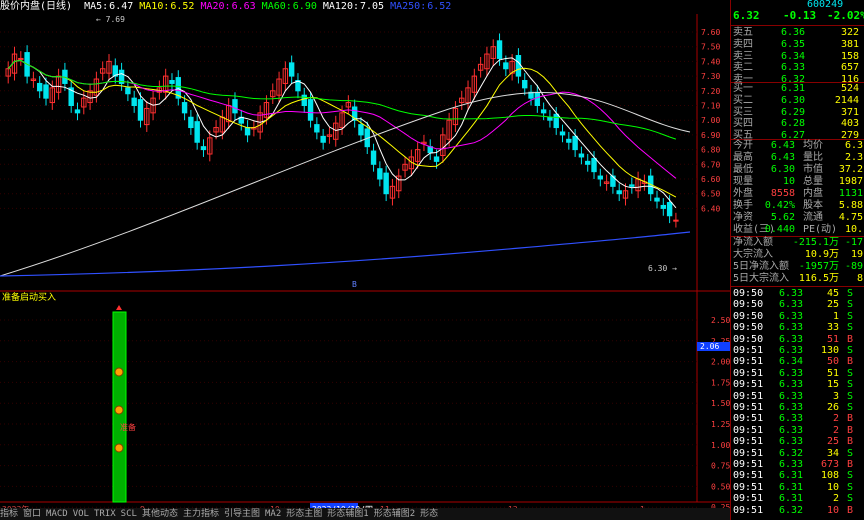 This screenshot has width=864, height=520. What do you see at coordinates (849, 88) in the screenshot?
I see `bid-volume: 524` at bounding box center [849, 88].